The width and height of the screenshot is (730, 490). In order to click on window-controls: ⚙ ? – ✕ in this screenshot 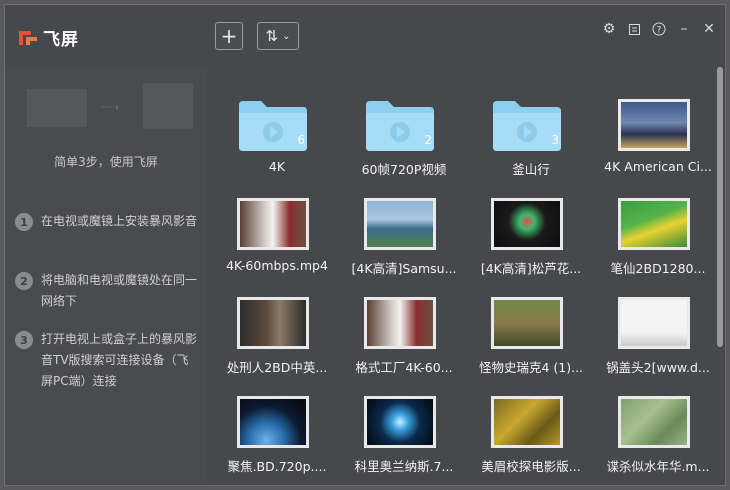, I will do `click(659, 29)`.